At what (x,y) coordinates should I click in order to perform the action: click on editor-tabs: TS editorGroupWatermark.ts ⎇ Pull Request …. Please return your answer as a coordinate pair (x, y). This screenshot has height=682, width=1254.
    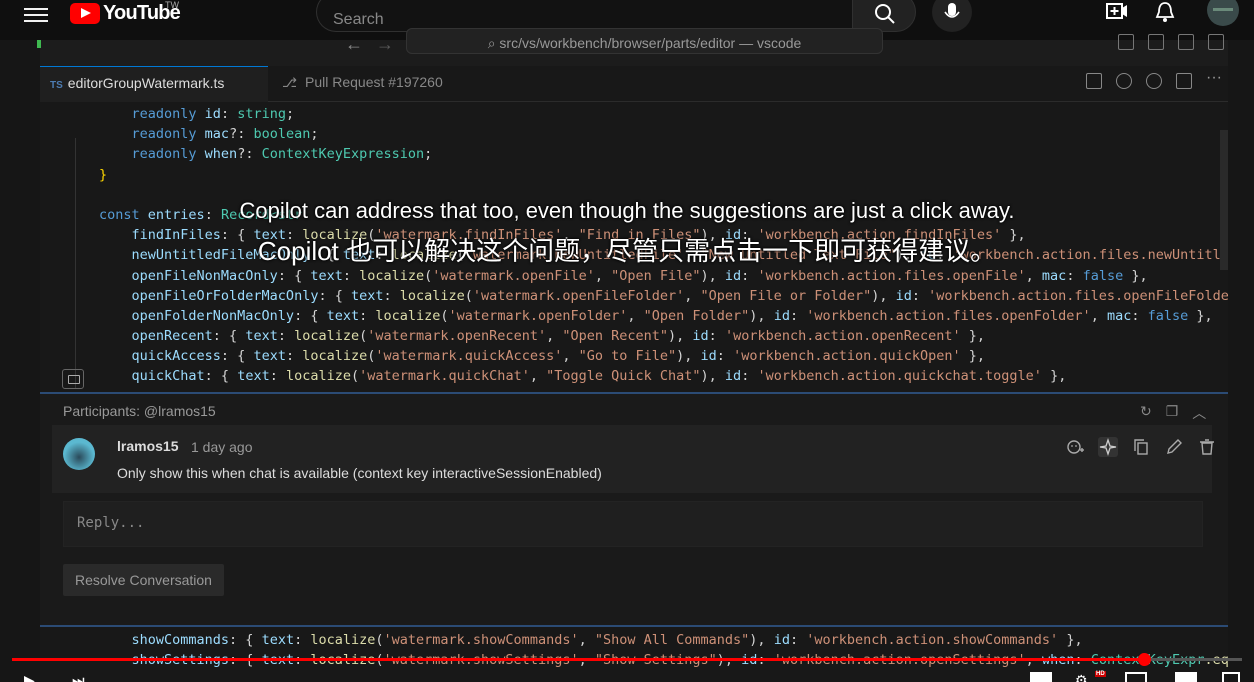
    Looking at the image, I should click on (634, 84).